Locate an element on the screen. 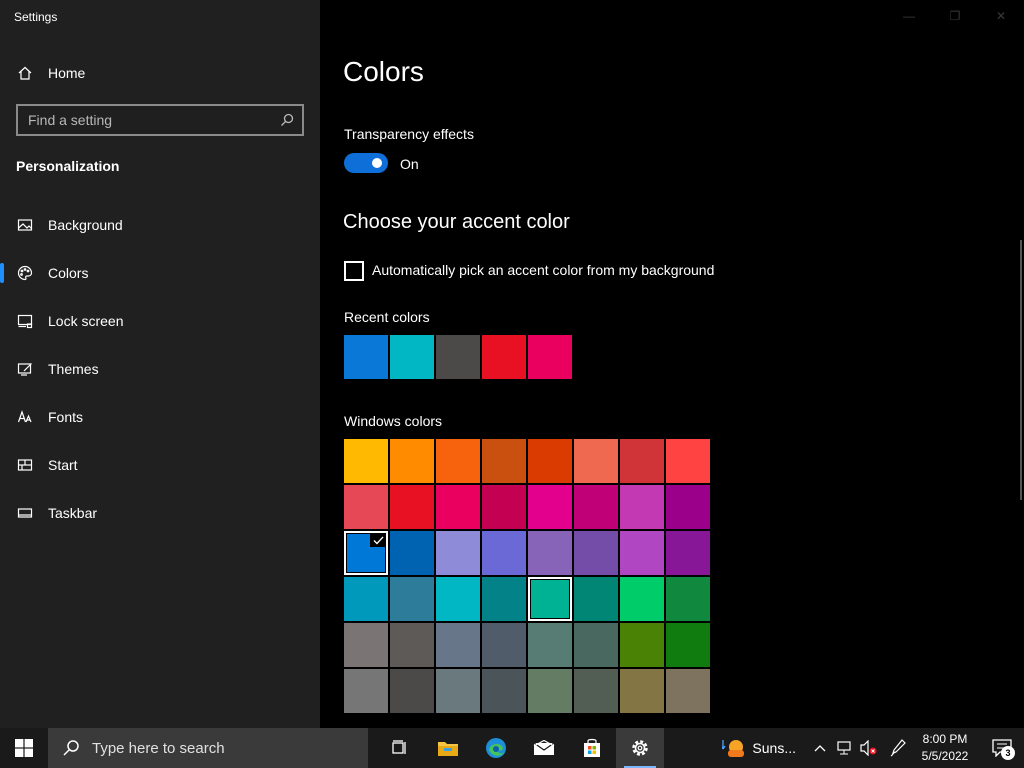 This screenshot has height=768, width=1024. taskbar-search-box: Type here to search is located at coordinates (208, 748).